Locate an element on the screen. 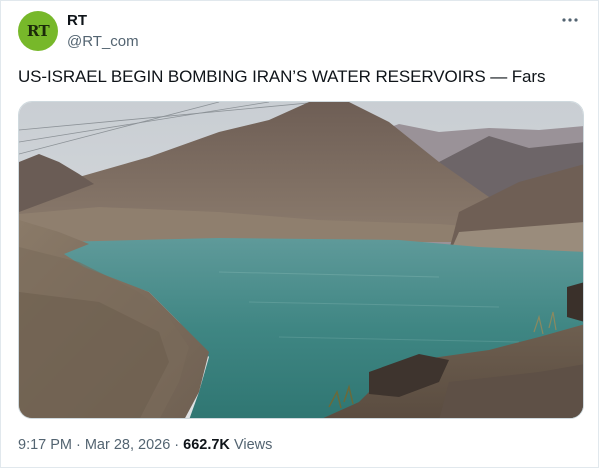 The height and width of the screenshot is (468, 599). tweet-date: Mar 28, 2026 is located at coordinates (127, 445).